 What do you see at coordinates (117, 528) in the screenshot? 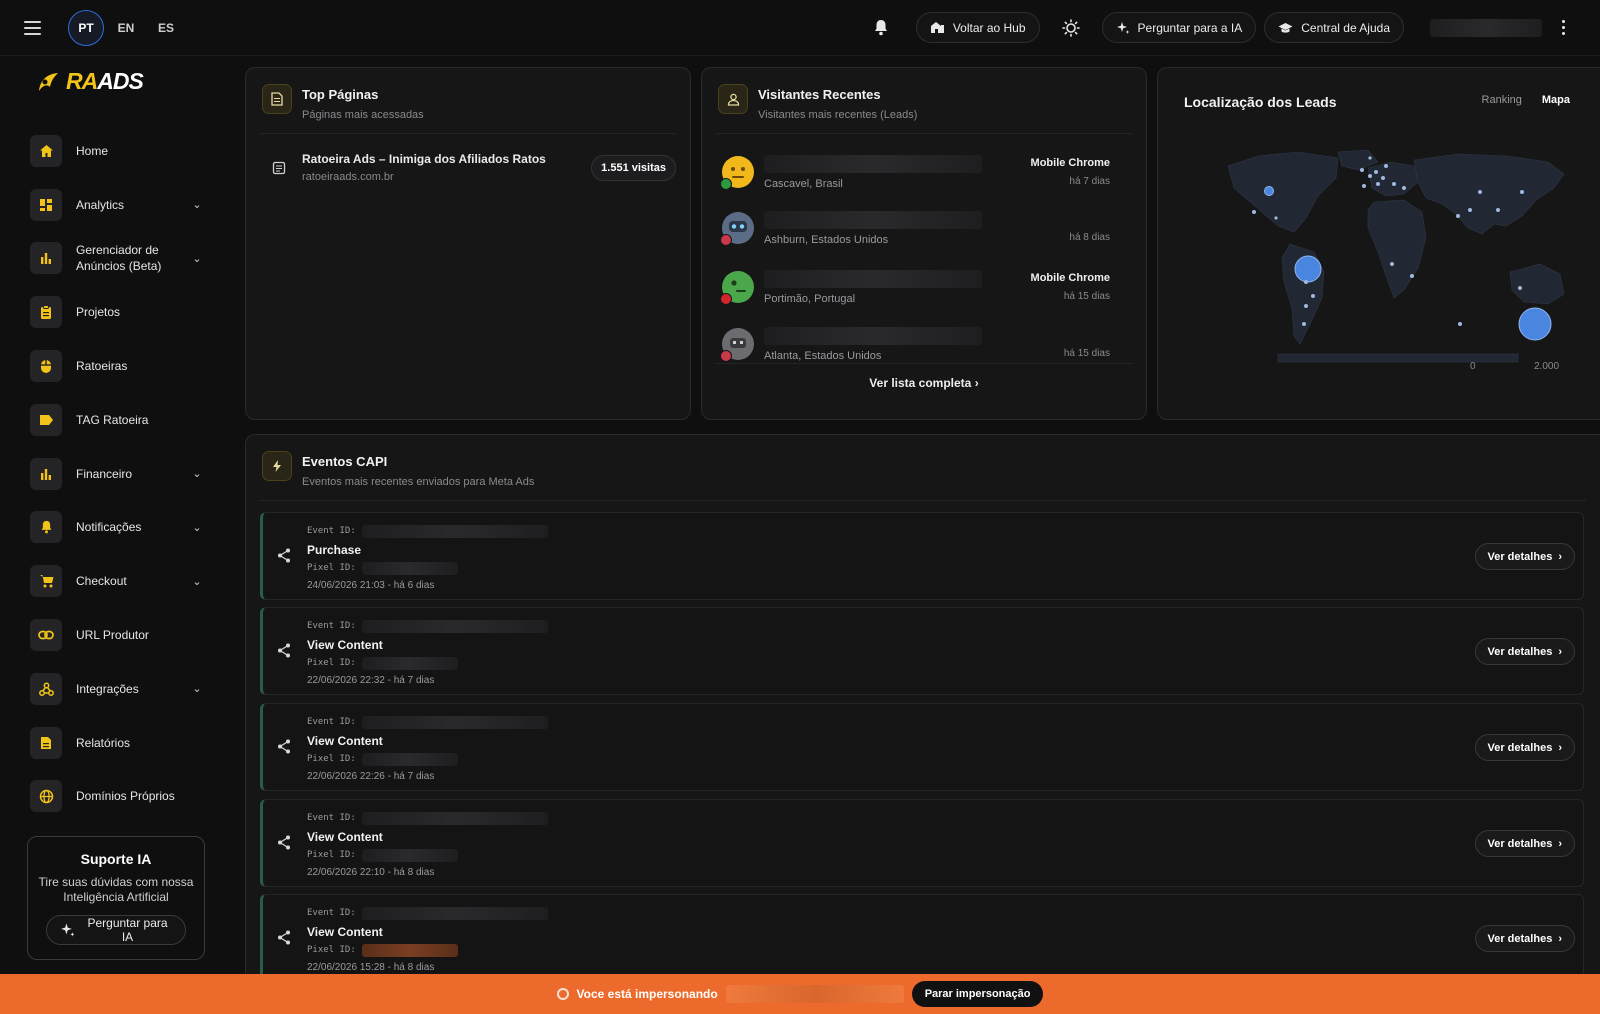
I see `sidebar-item-notificacoes: Notificações ⌄` at bounding box center [117, 528].